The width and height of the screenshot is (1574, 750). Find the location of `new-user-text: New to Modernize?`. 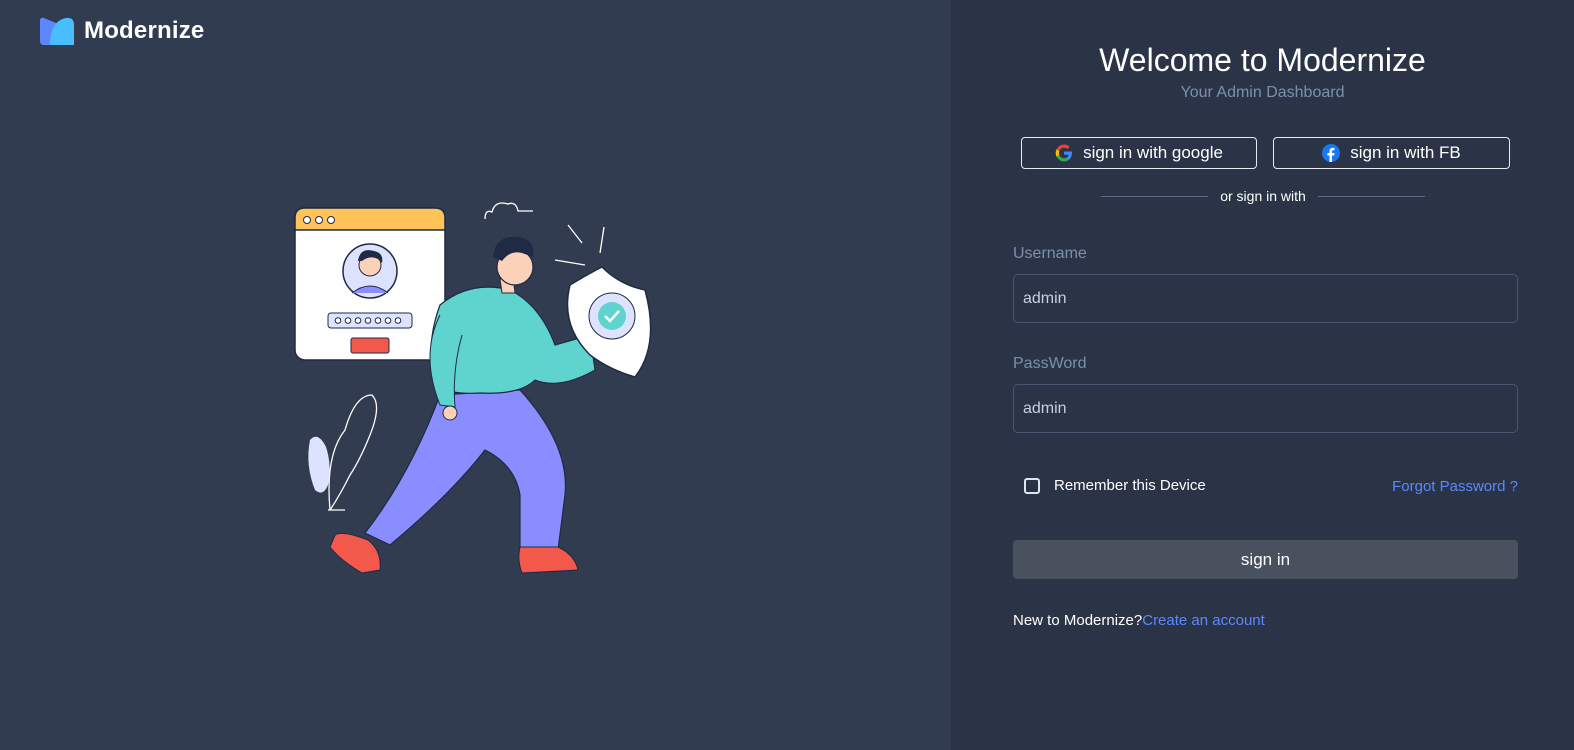

new-user-text: New to Modernize? is located at coordinates (1078, 620).